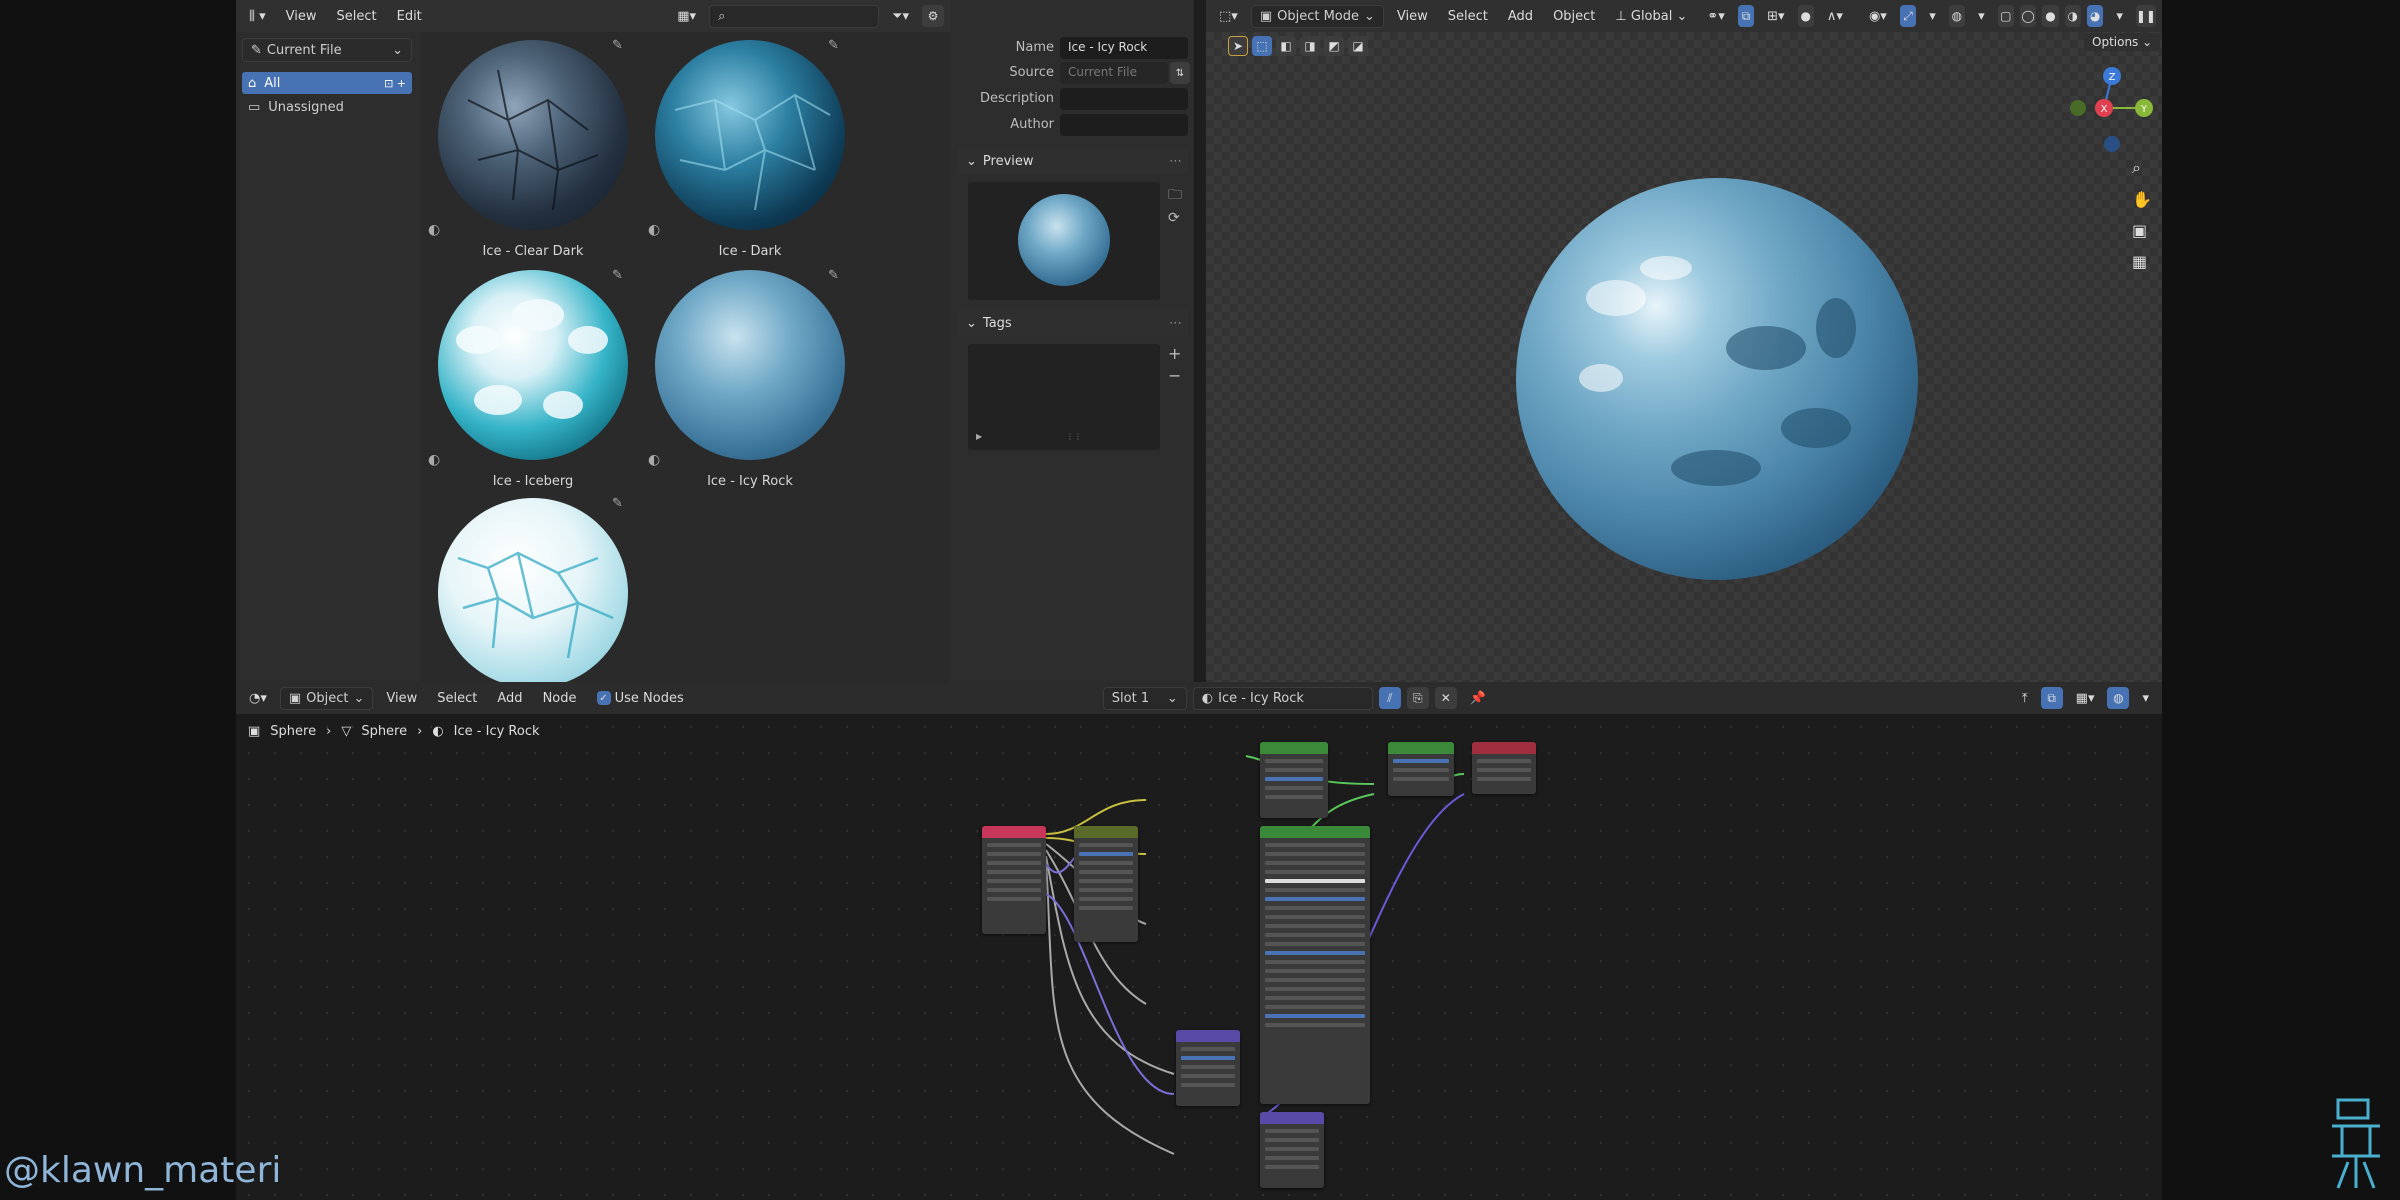 This screenshot has height=1200, width=2400. Describe the element at coordinates (560, 698) in the screenshot. I see `menu-node: Node` at that location.